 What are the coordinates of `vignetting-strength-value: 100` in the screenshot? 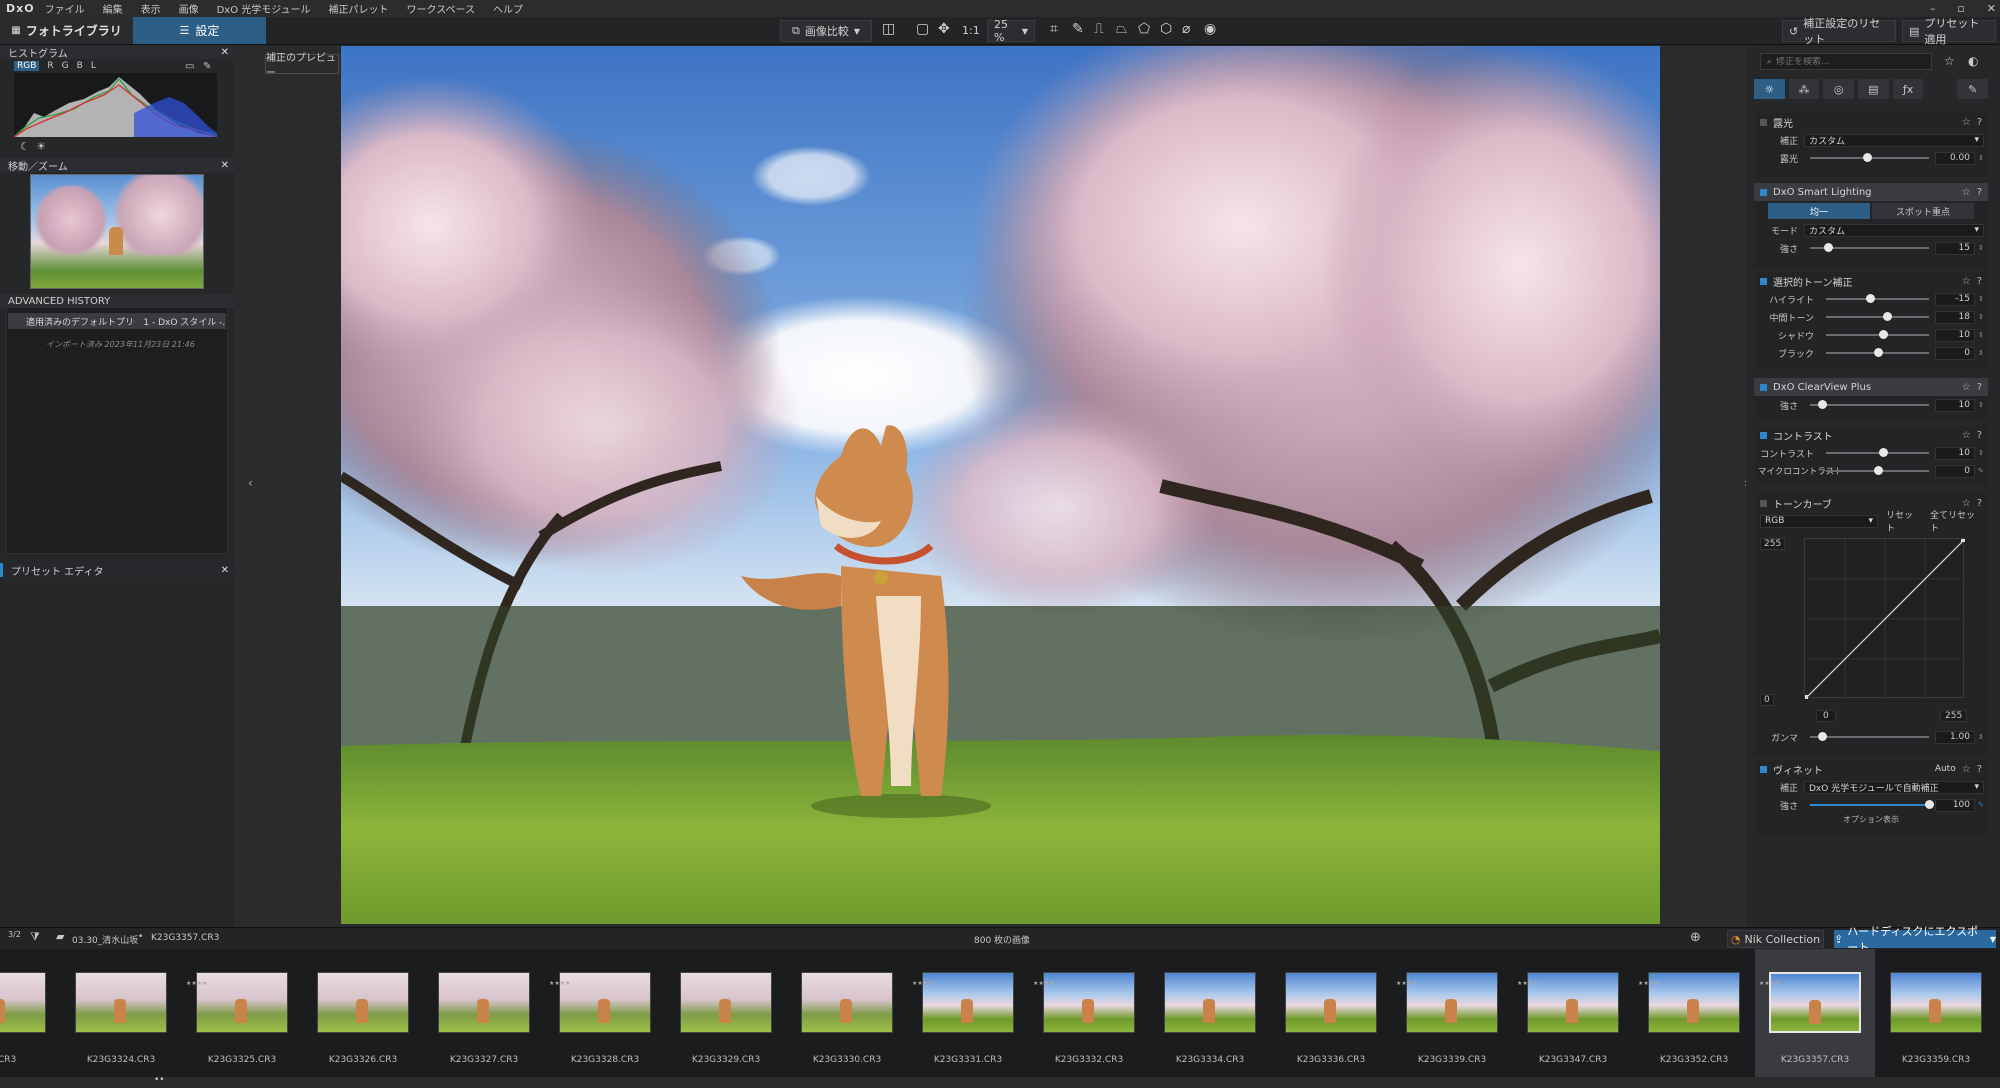 It's located at (1955, 805).